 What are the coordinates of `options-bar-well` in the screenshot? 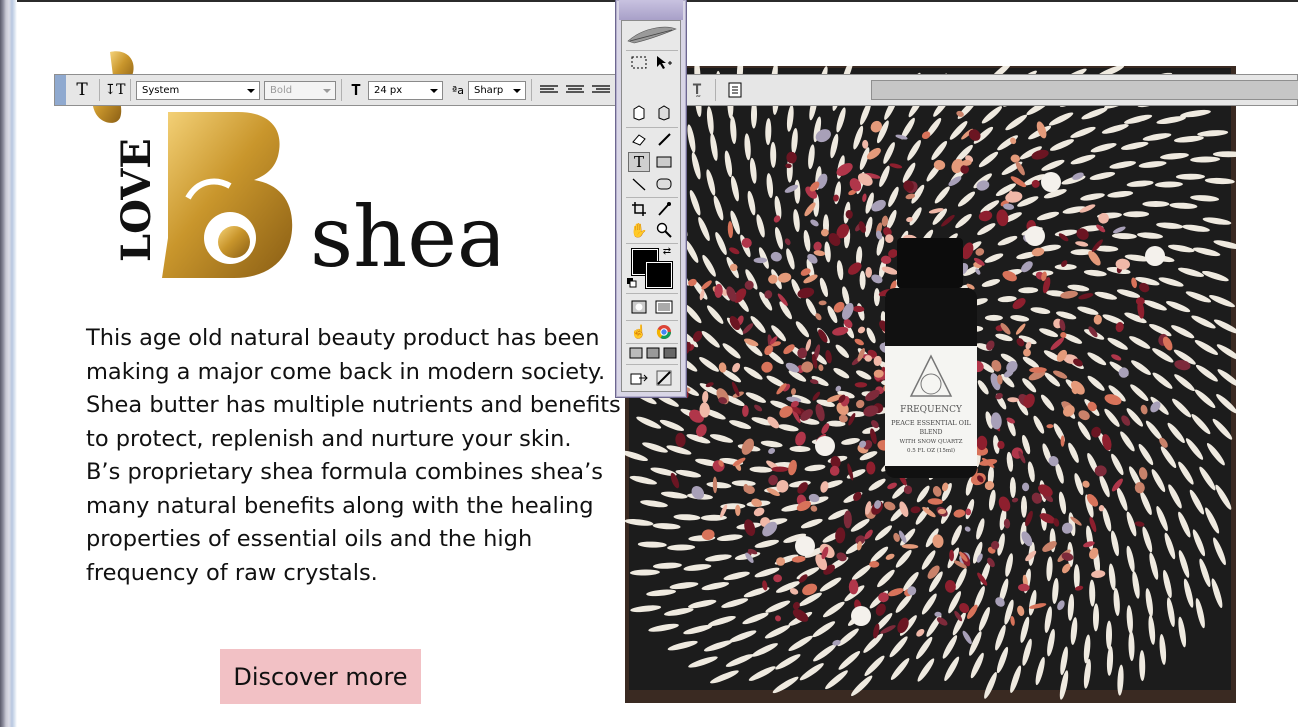 It's located at (1084, 90).